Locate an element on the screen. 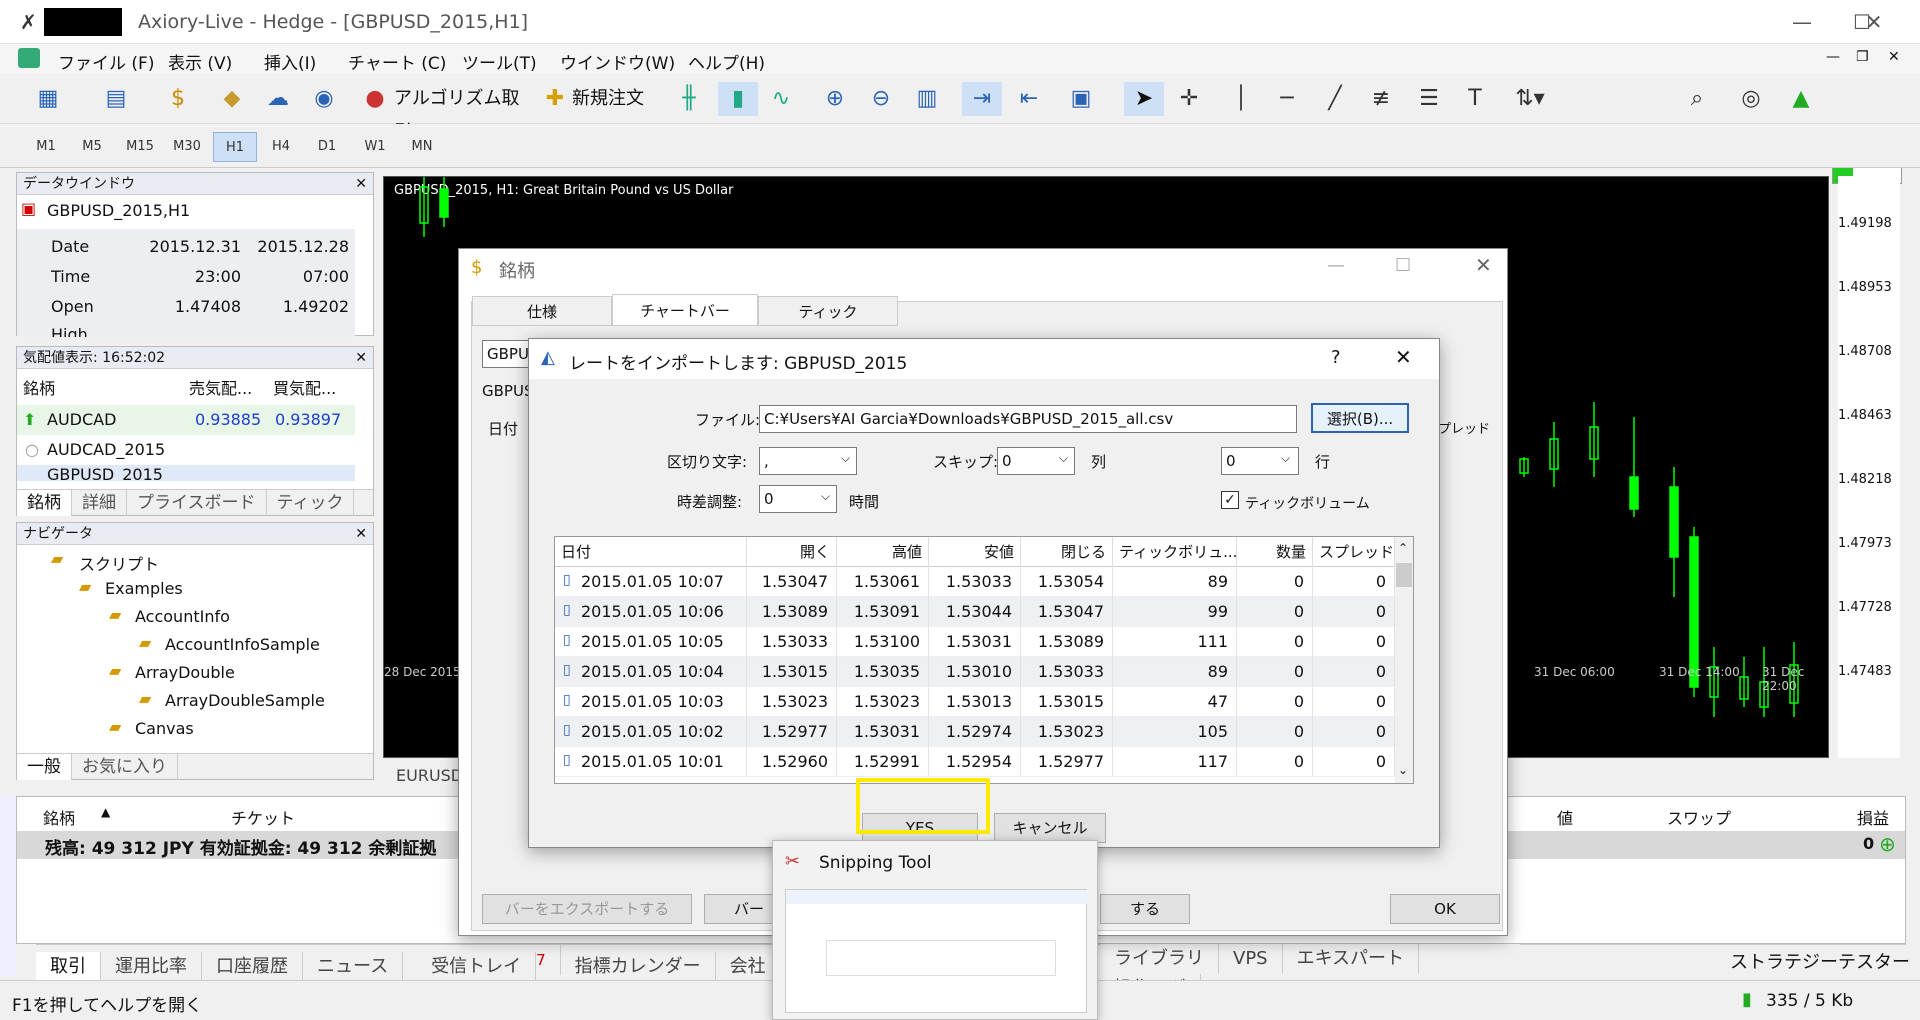 The width and height of the screenshot is (1920, 1020). text-icon: T is located at coordinates (1475, 99).